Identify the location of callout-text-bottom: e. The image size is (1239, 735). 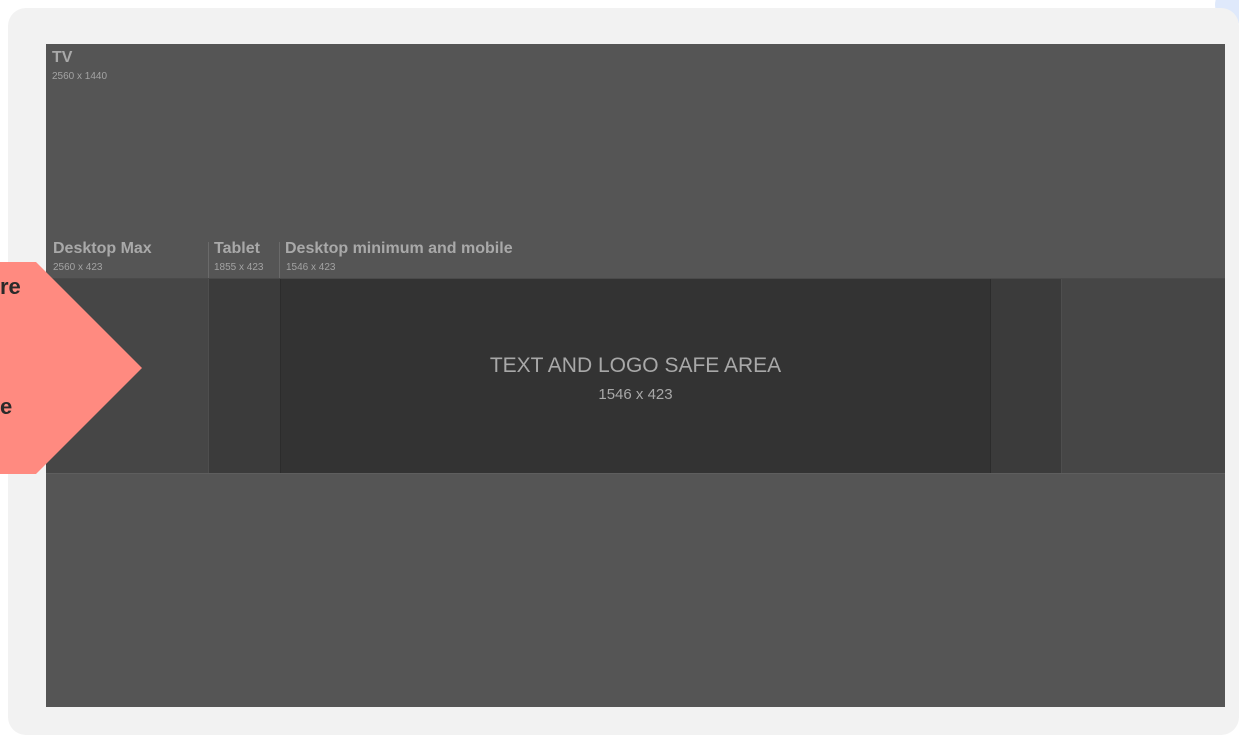
(6, 406).